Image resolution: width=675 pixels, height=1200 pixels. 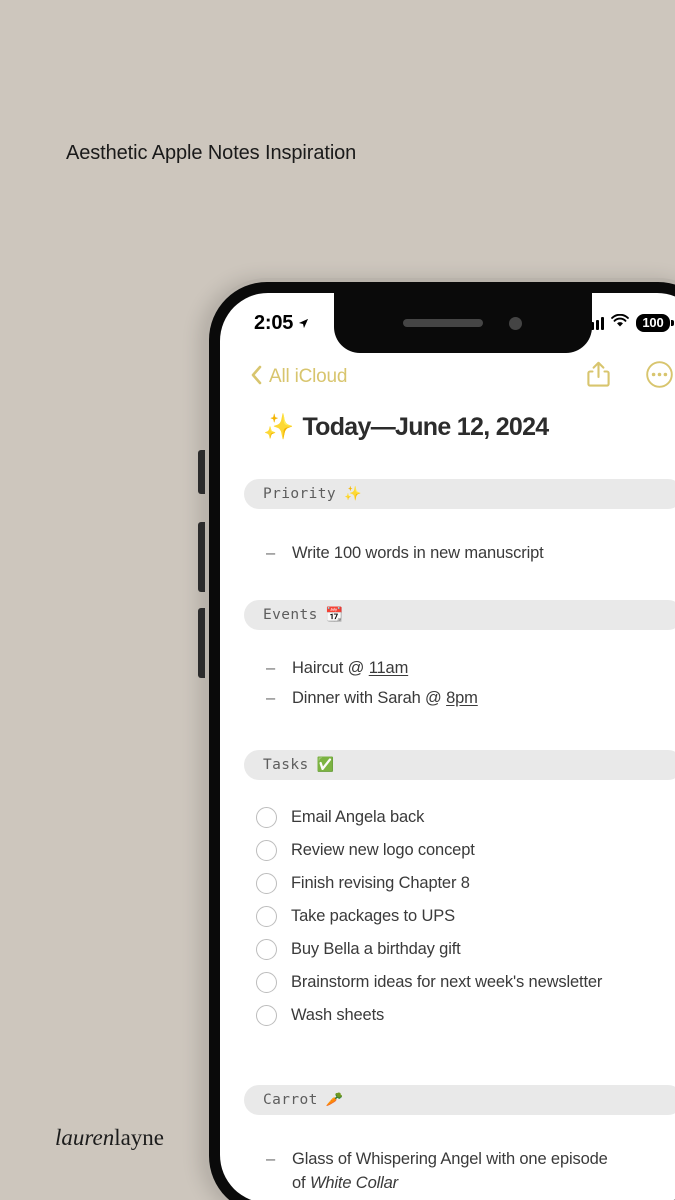 I want to click on battery-indicator: 100, so click(x=655, y=323).